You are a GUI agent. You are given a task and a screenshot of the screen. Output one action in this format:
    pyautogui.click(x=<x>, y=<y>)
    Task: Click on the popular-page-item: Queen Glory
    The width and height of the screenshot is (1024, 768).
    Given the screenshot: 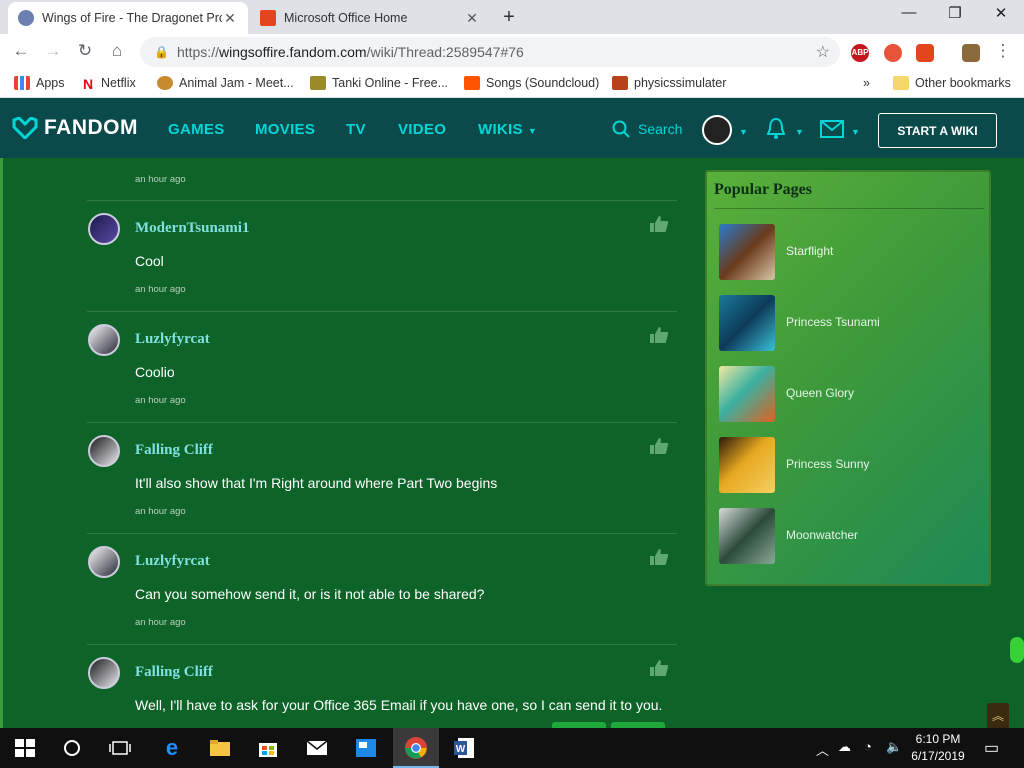 What is the action you would take?
    pyautogui.click(x=849, y=394)
    